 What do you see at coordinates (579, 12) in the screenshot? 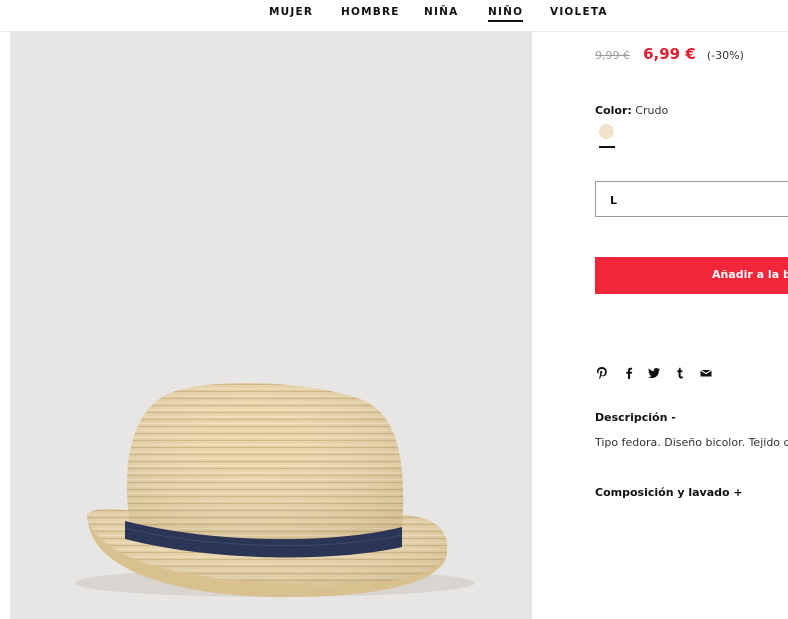
I see `nav-item-violeta: VIOLETA` at bounding box center [579, 12].